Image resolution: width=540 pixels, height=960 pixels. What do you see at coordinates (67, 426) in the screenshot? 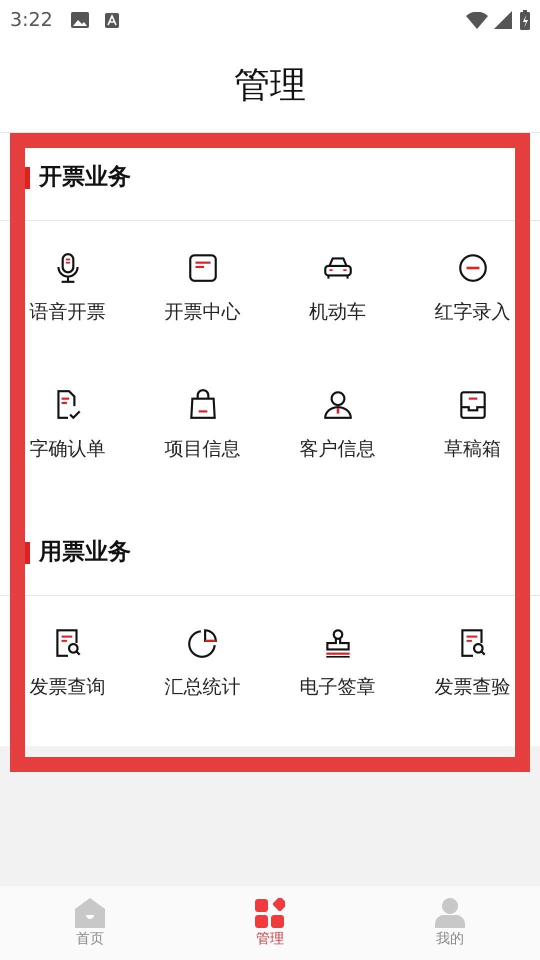
I see `menu-item: 字确认单` at bounding box center [67, 426].